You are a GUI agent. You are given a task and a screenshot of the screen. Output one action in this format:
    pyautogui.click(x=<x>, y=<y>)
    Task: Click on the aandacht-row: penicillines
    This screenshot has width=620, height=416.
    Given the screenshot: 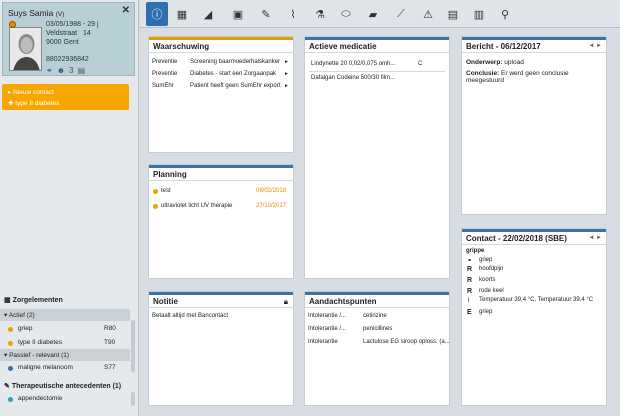 What is the action you would take?
    pyautogui.click(x=377, y=329)
    